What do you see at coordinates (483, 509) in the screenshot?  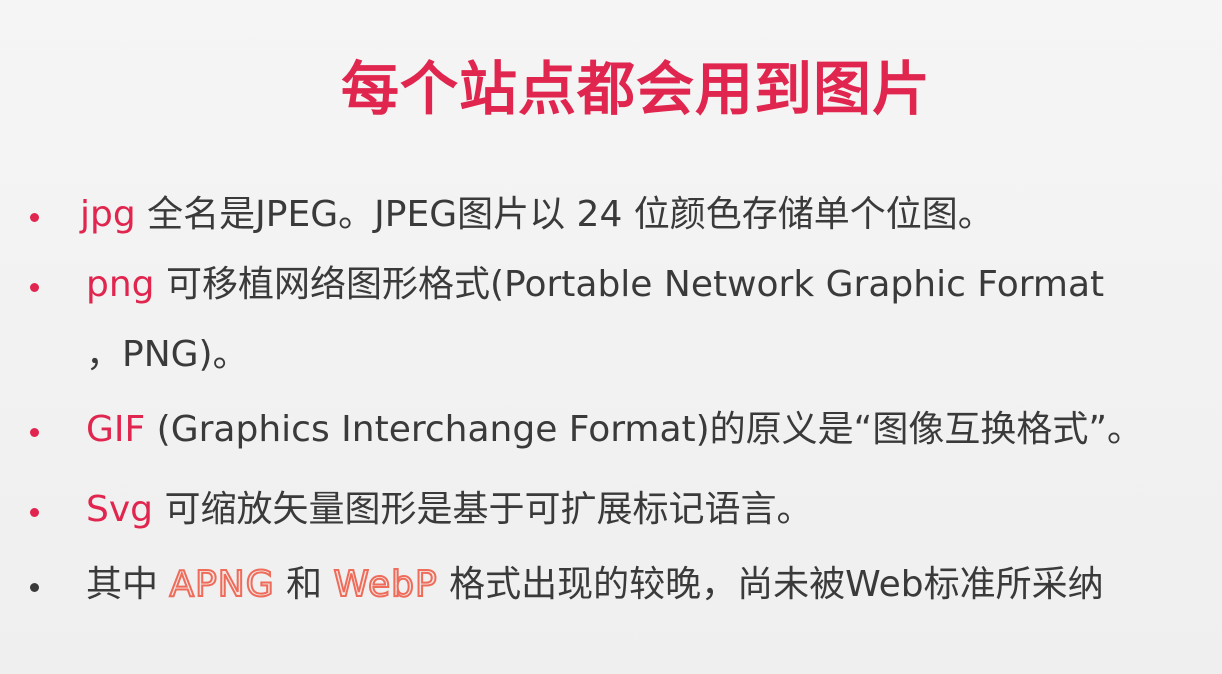 I see `bullet-text: 可缩放矢量图形是基于可扩展标记语言。` at bounding box center [483, 509].